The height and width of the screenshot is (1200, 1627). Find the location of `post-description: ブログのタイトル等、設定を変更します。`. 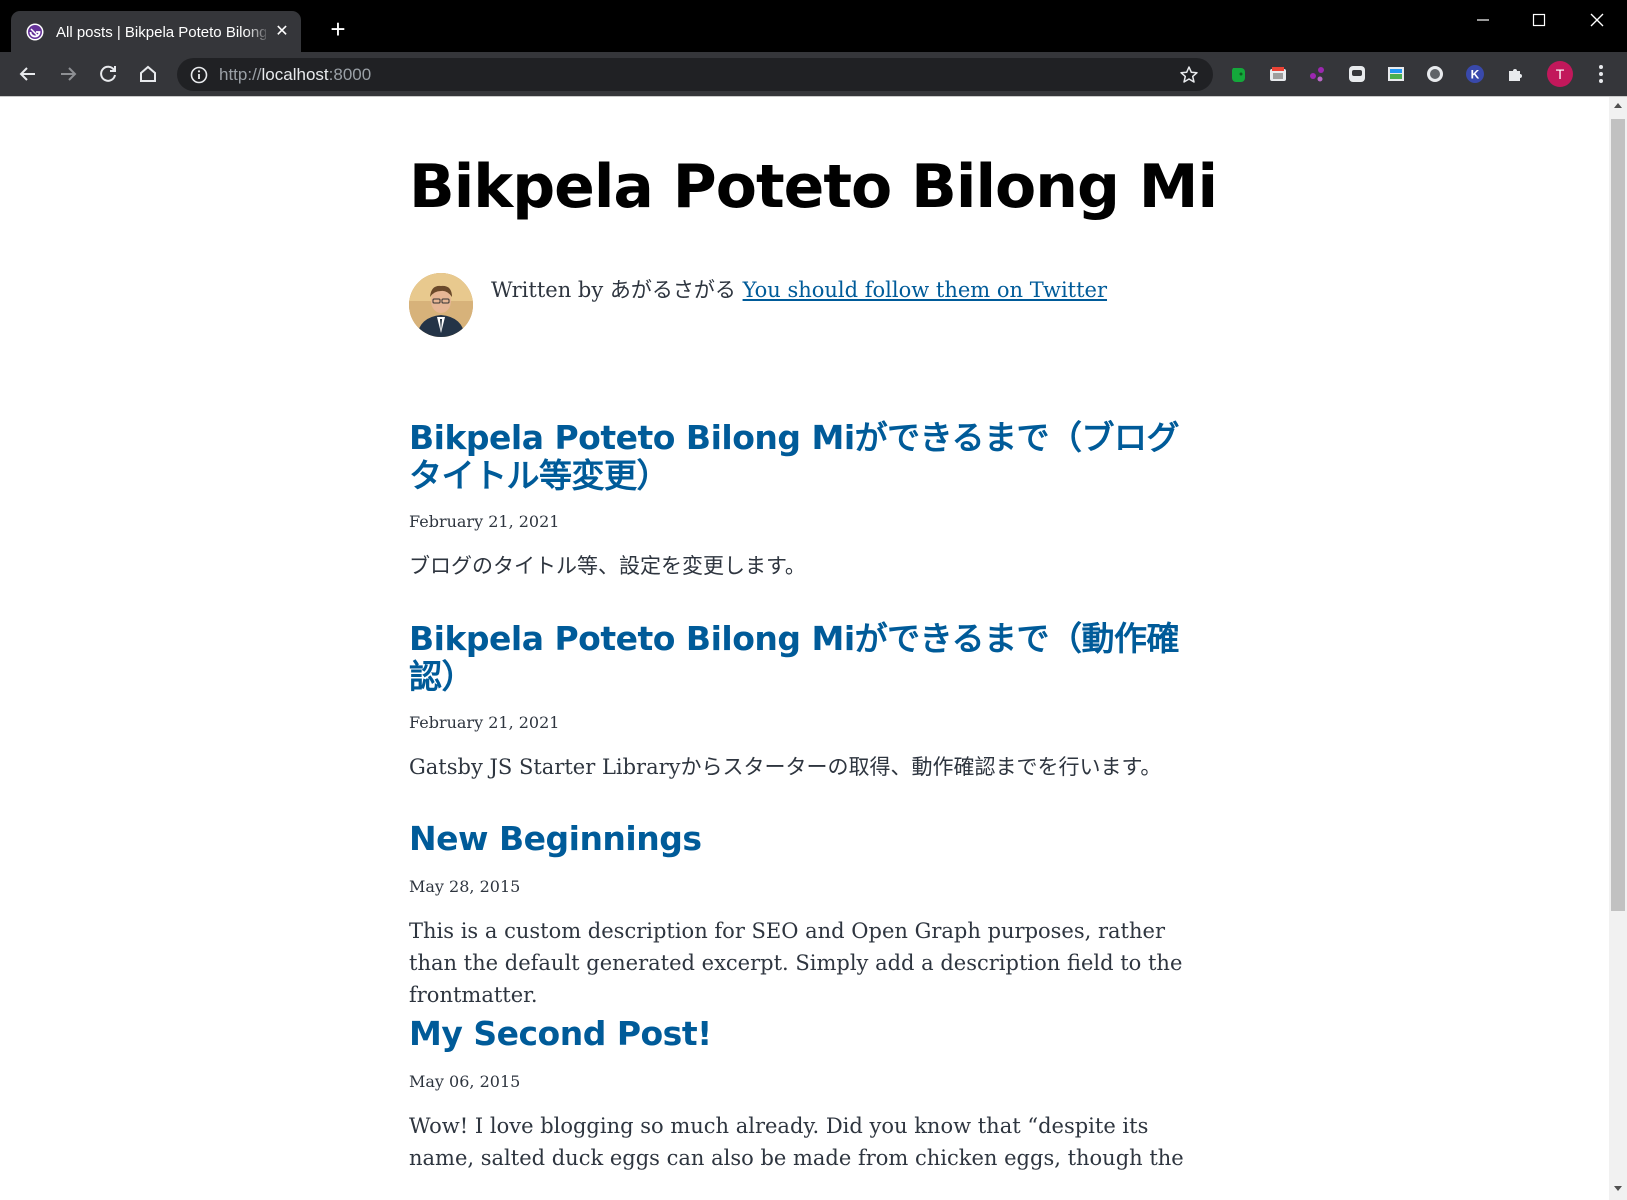

post-description: ブログのタイトル等、設定を変更します。 is located at coordinates (607, 566).